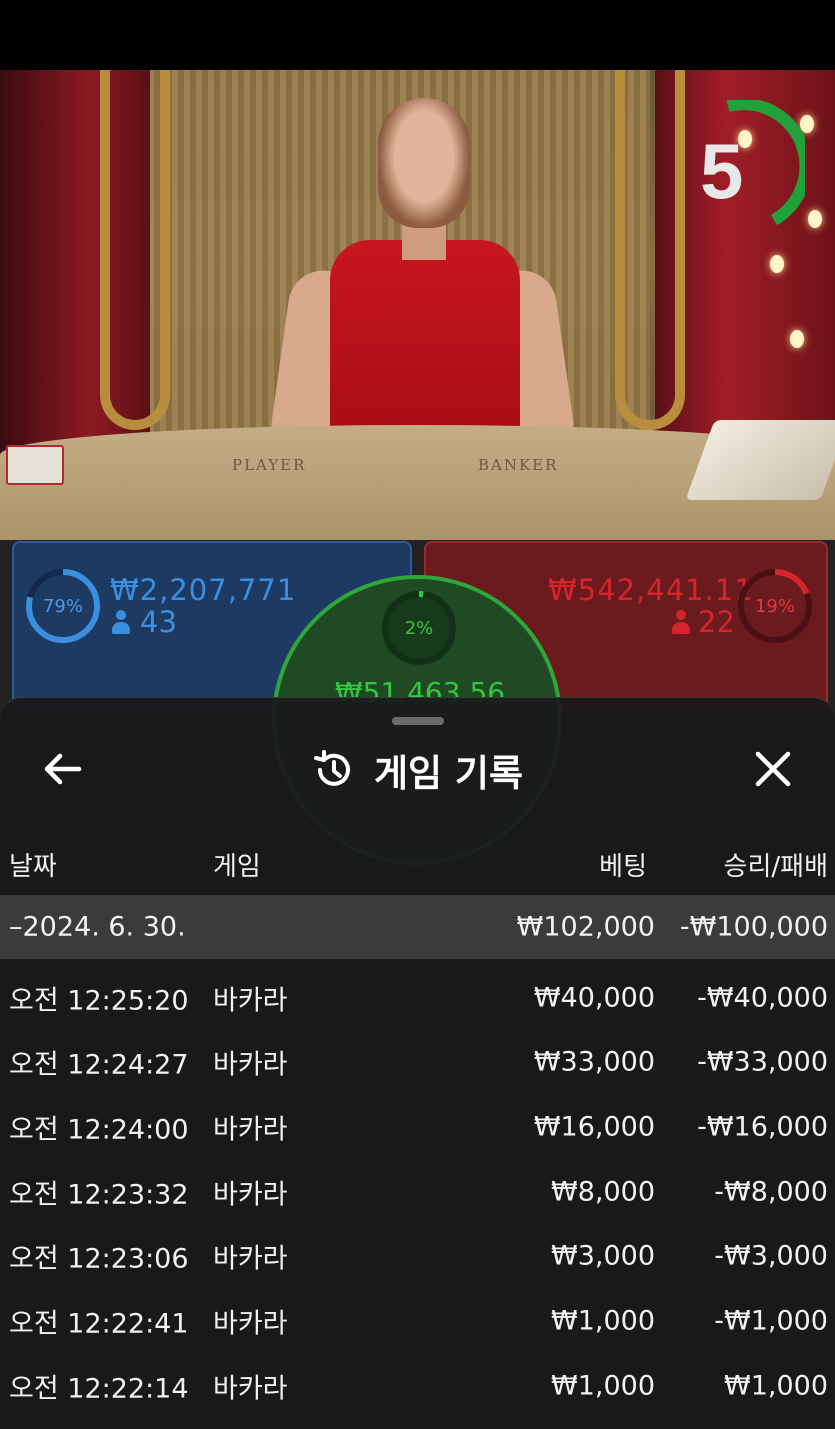 This screenshot has height=1429, width=835. What do you see at coordinates (135, 250) in the screenshot?
I see `gold-frame-left` at bounding box center [135, 250].